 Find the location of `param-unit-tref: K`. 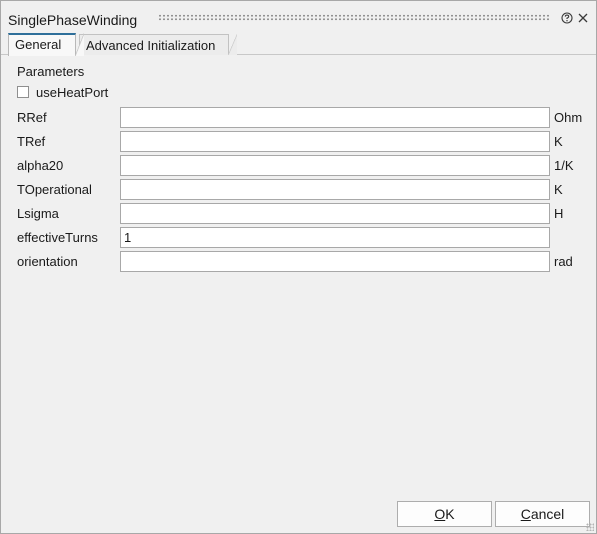

param-unit-tref: K is located at coordinates (558, 141).